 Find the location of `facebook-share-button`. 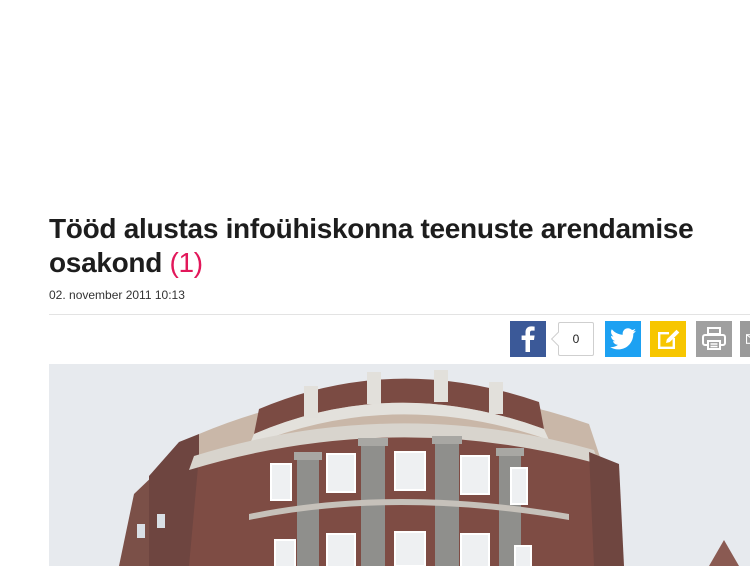

facebook-share-button is located at coordinates (528, 339).